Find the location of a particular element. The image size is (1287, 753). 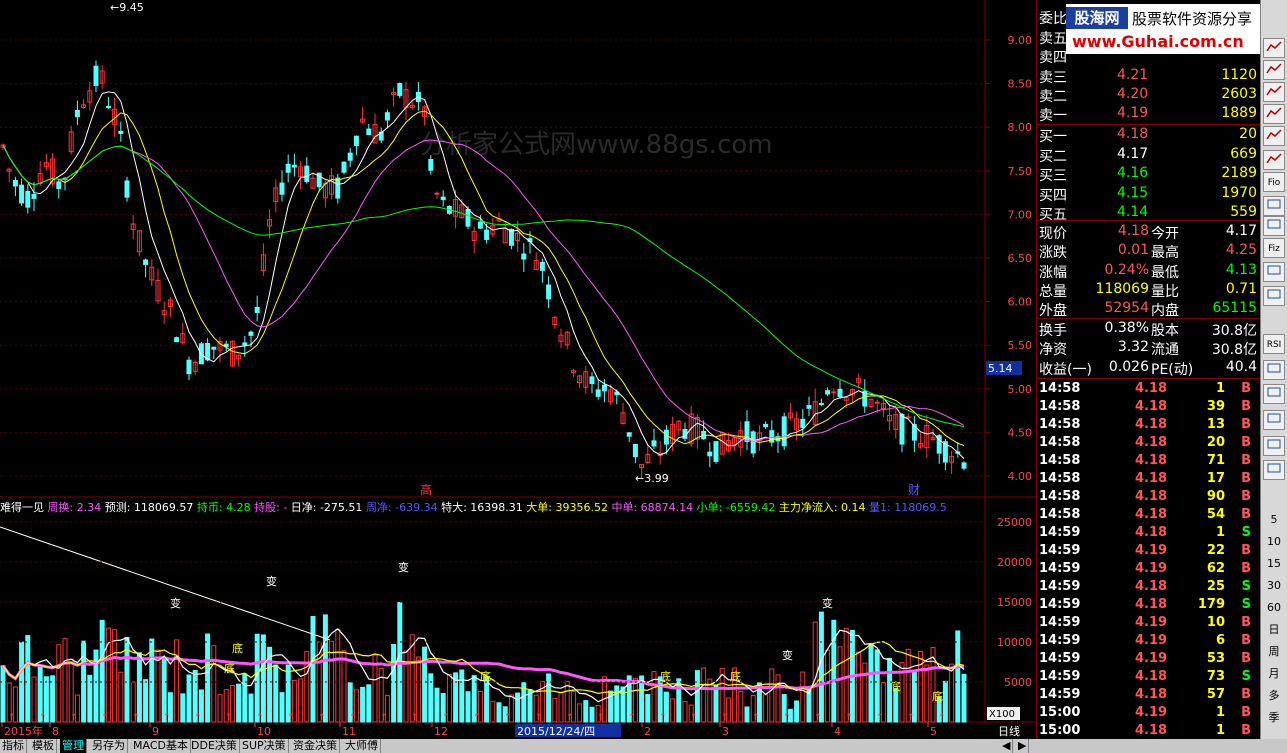

tab-8: 大师傅 is located at coordinates (362, 746).